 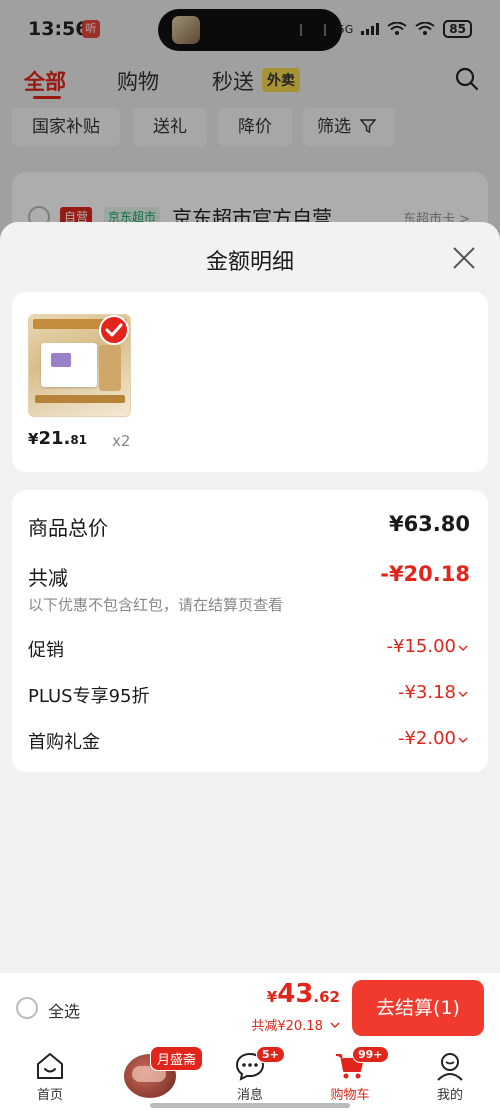 I want to click on tab-messages: 消息 5+, so click(x=250, y=1074).